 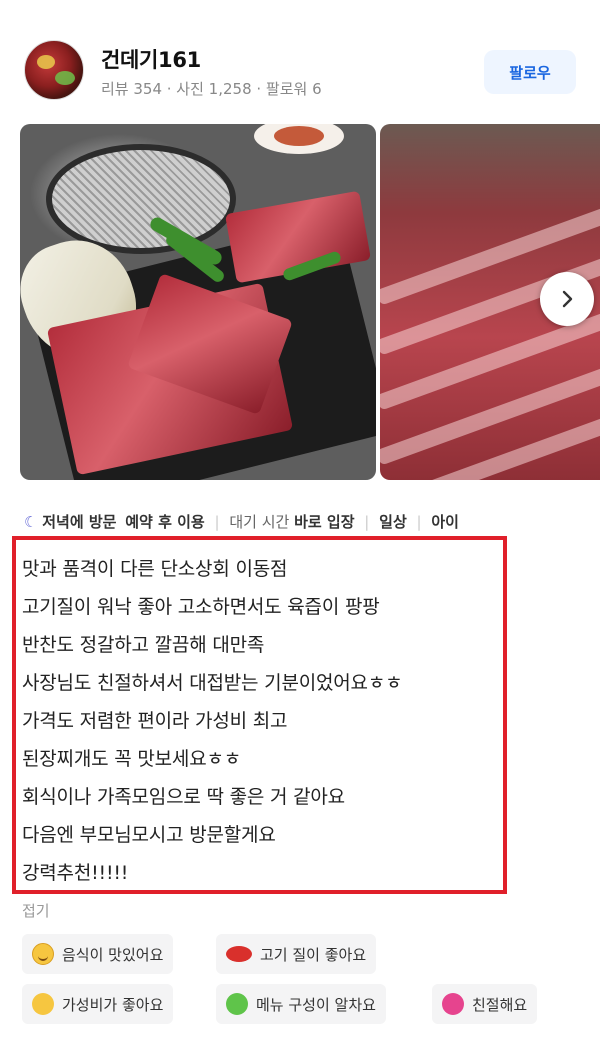 I want to click on review-line: 사장님도 친절하셔서 대접받는 기분이었어요ㅎㅎ, so click(x=212, y=683).